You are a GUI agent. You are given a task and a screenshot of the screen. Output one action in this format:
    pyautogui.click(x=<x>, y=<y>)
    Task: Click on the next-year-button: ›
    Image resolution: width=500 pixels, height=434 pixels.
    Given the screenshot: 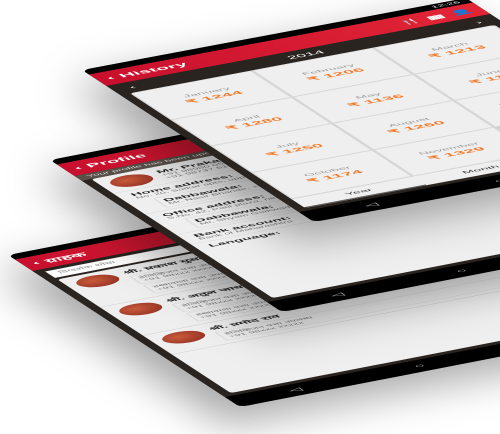 What is the action you would take?
    pyautogui.click(x=480, y=22)
    